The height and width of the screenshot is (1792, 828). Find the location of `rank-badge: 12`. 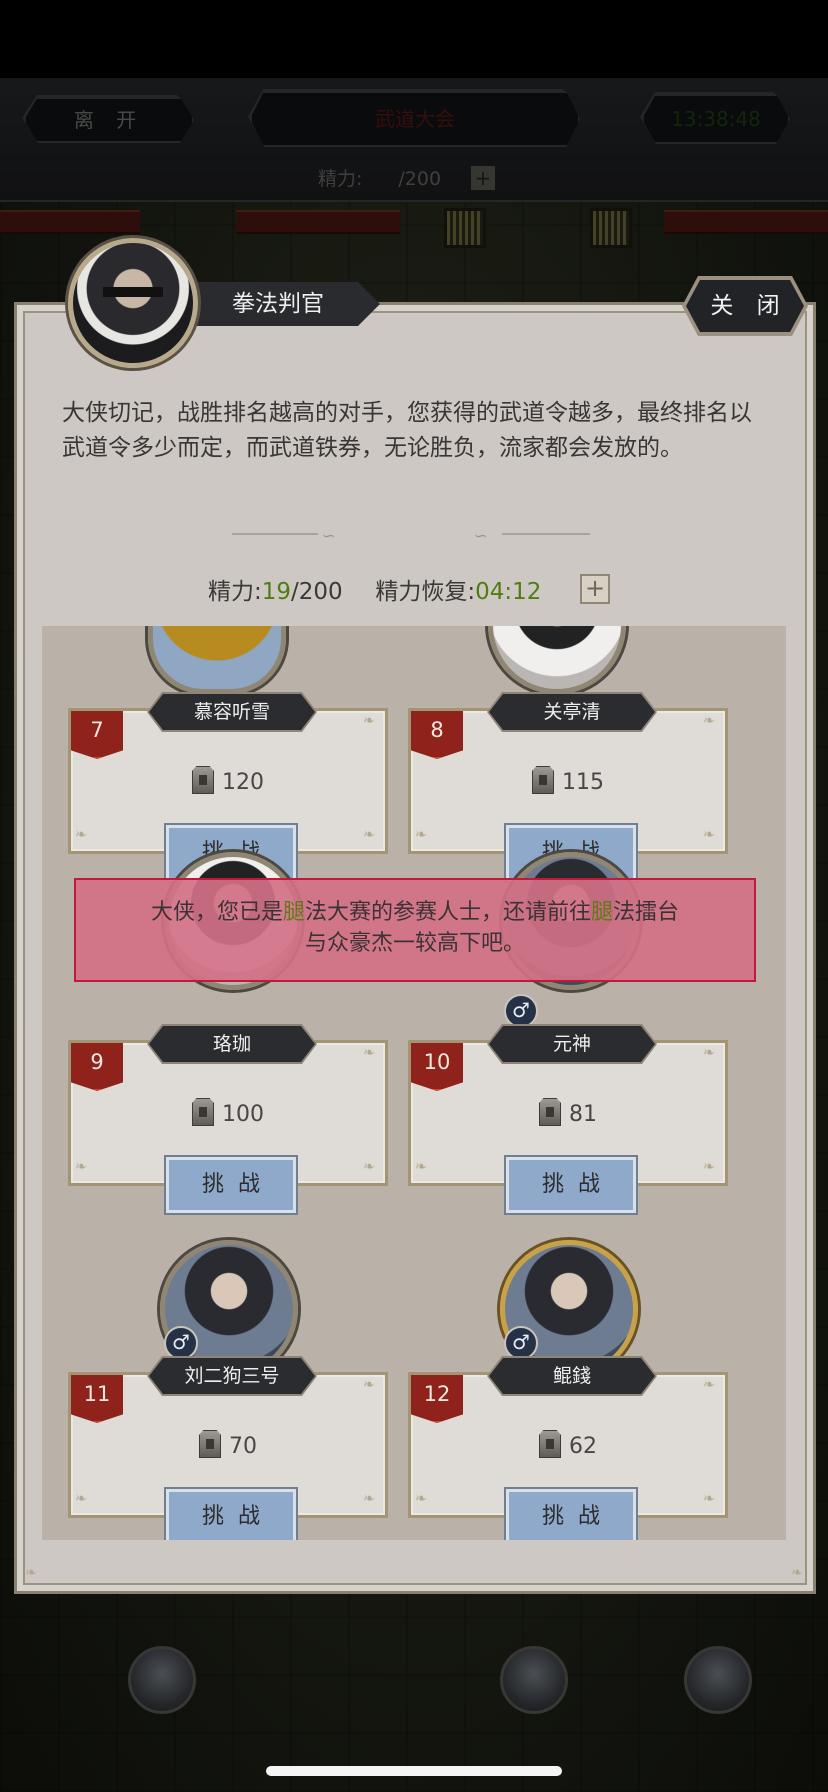

rank-badge: 12 is located at coordinates (437, 1399).